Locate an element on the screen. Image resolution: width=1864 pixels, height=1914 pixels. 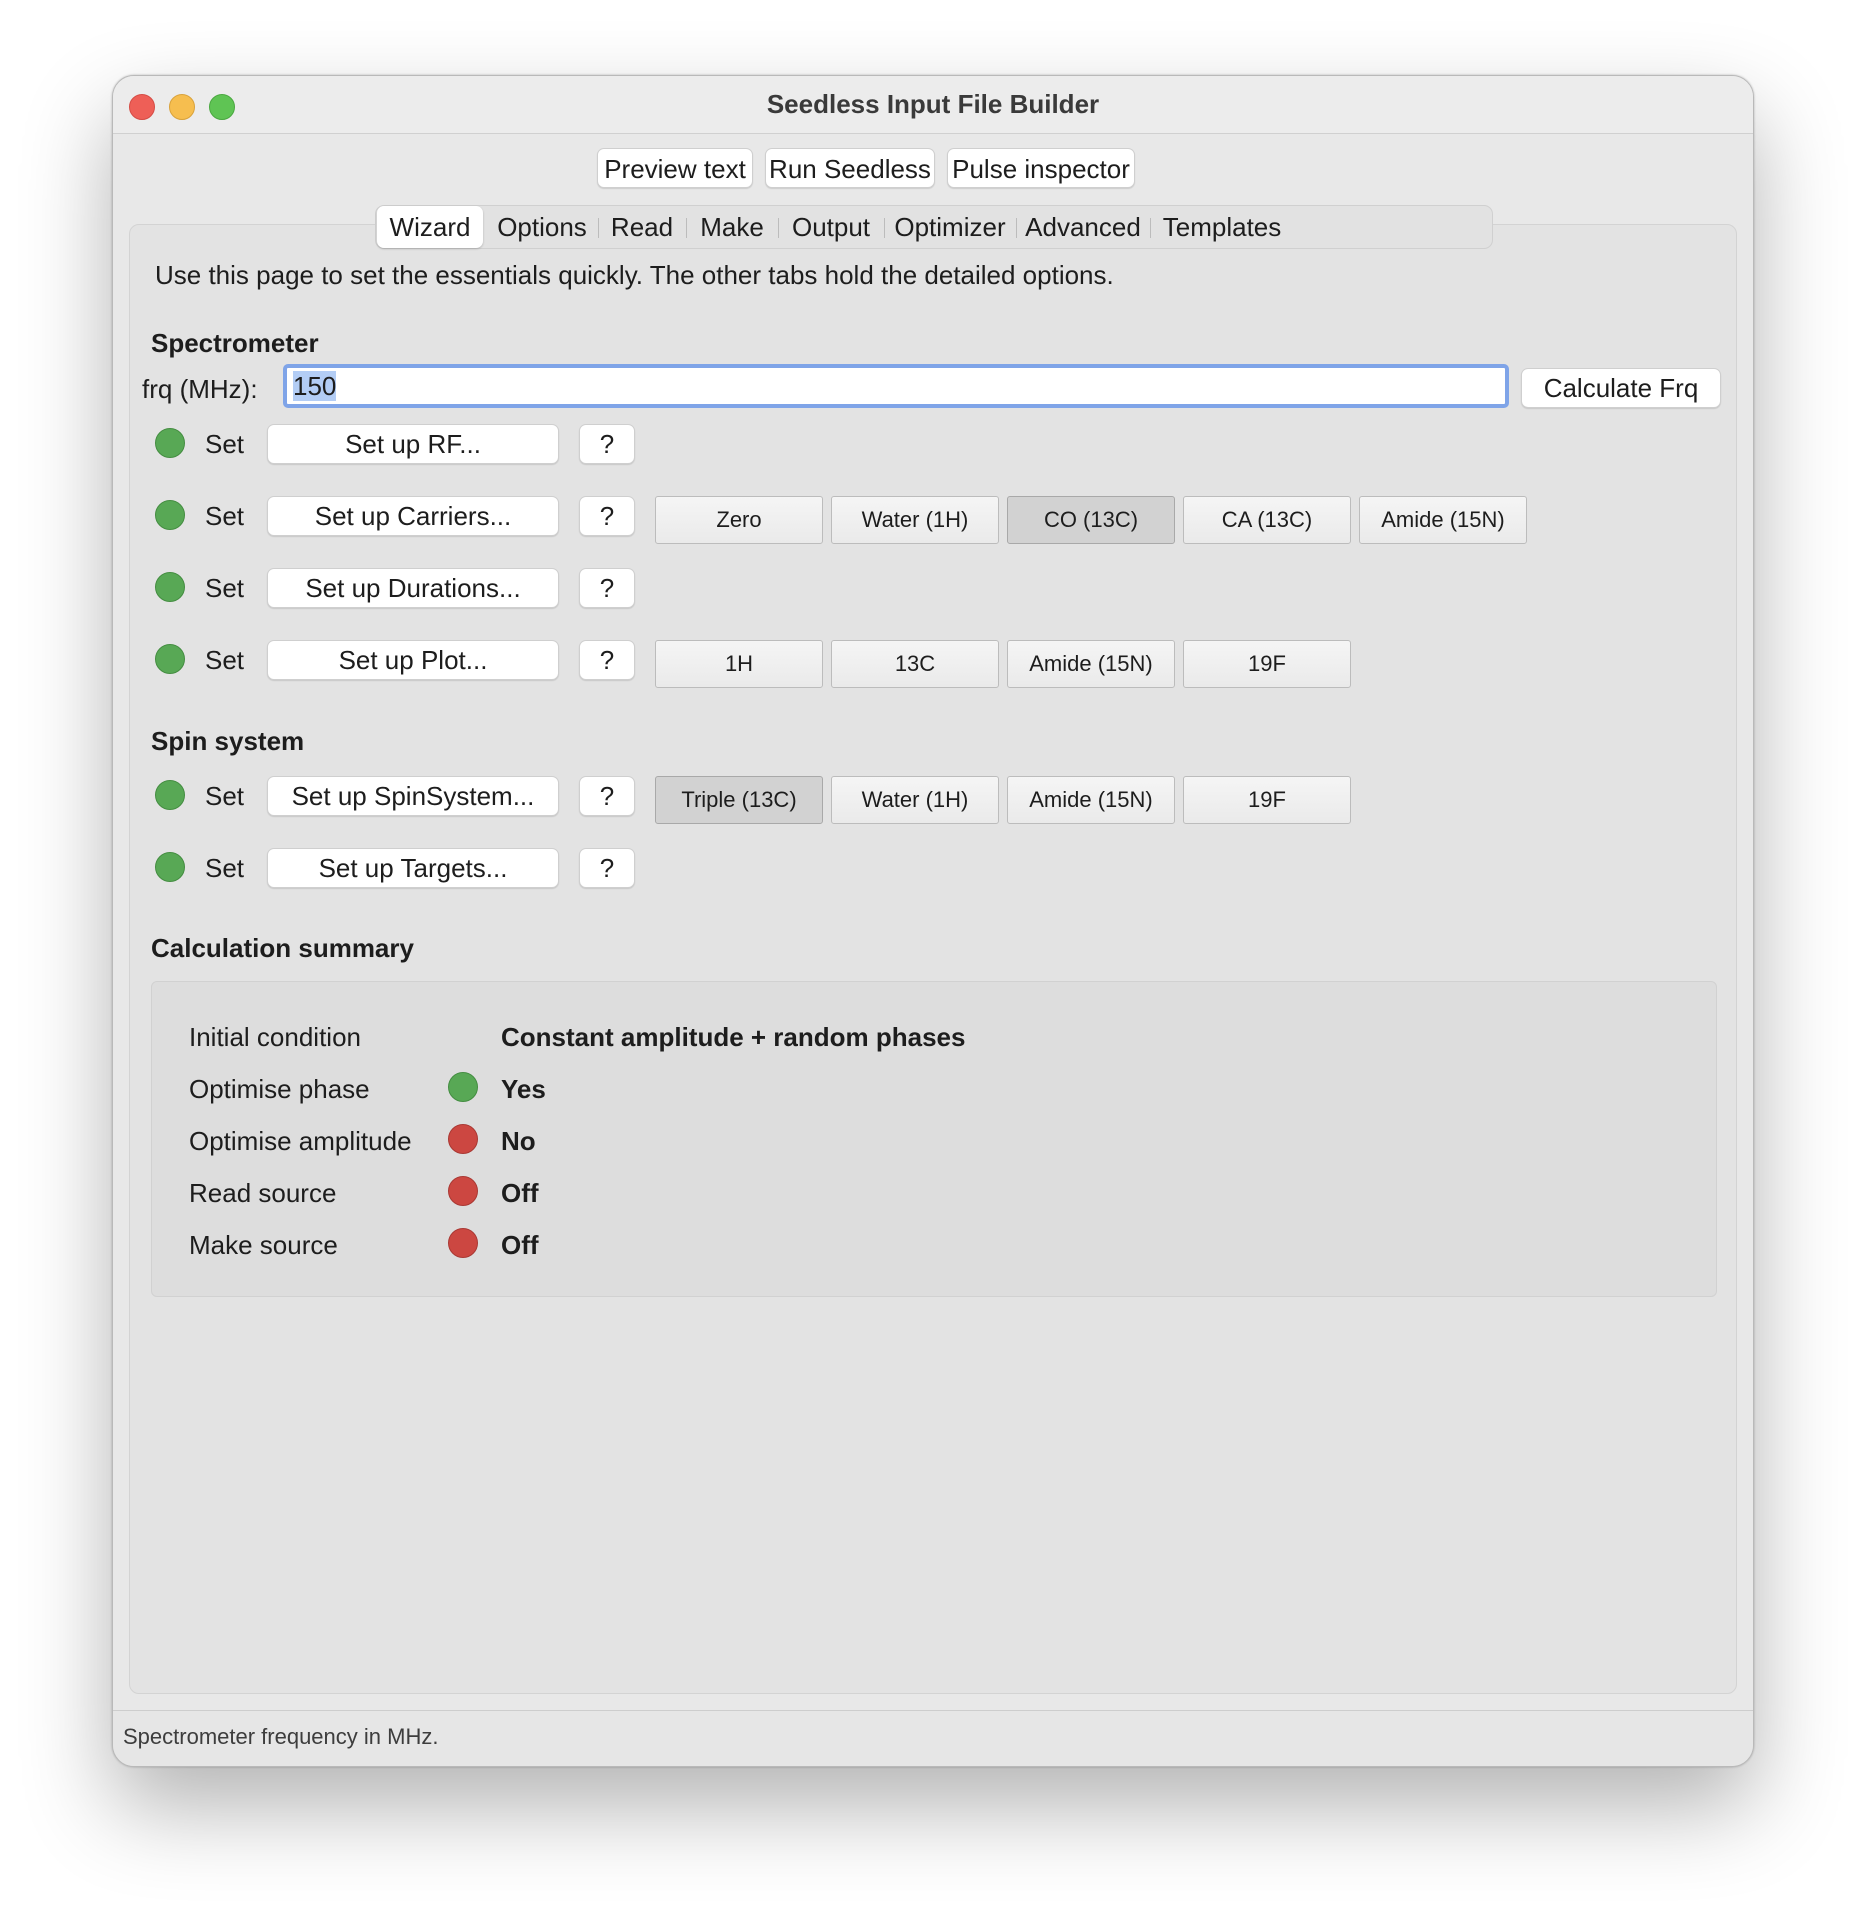
summary-value-read-source: Off is located at coordinates (520, 1193).